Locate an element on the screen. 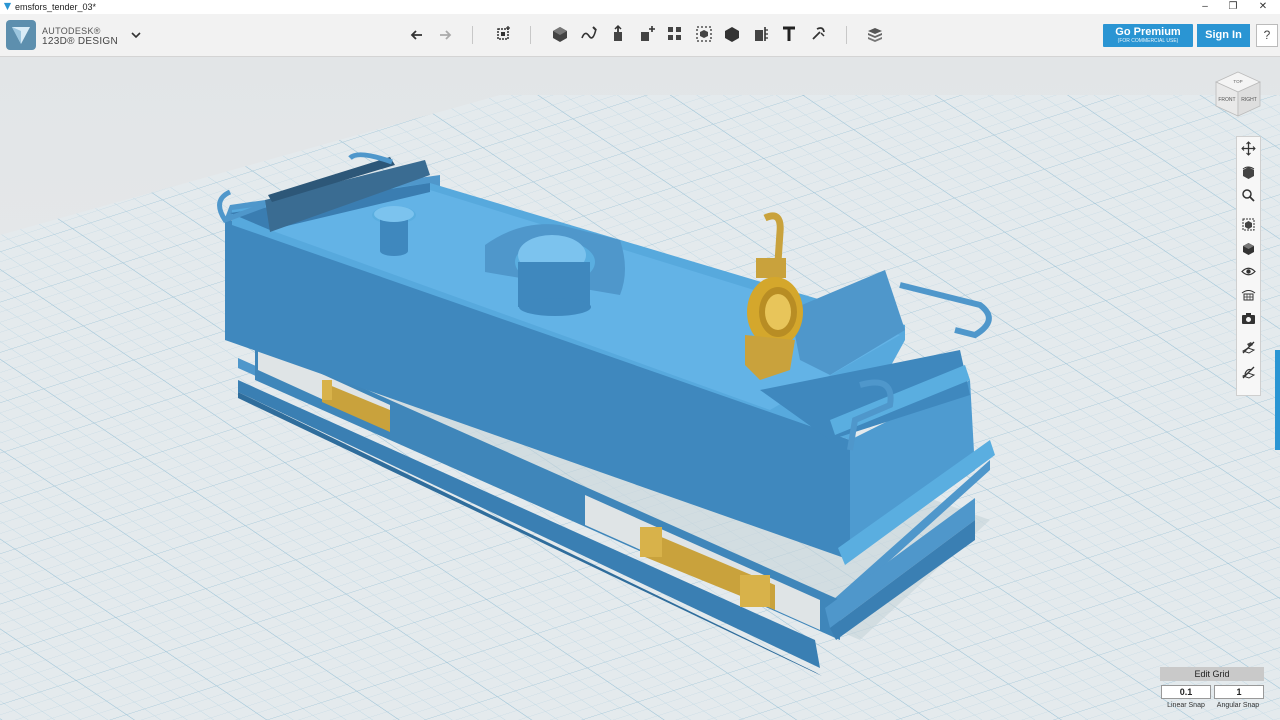  angular-snap-input: 1 is located at coordinates (1239, 692).